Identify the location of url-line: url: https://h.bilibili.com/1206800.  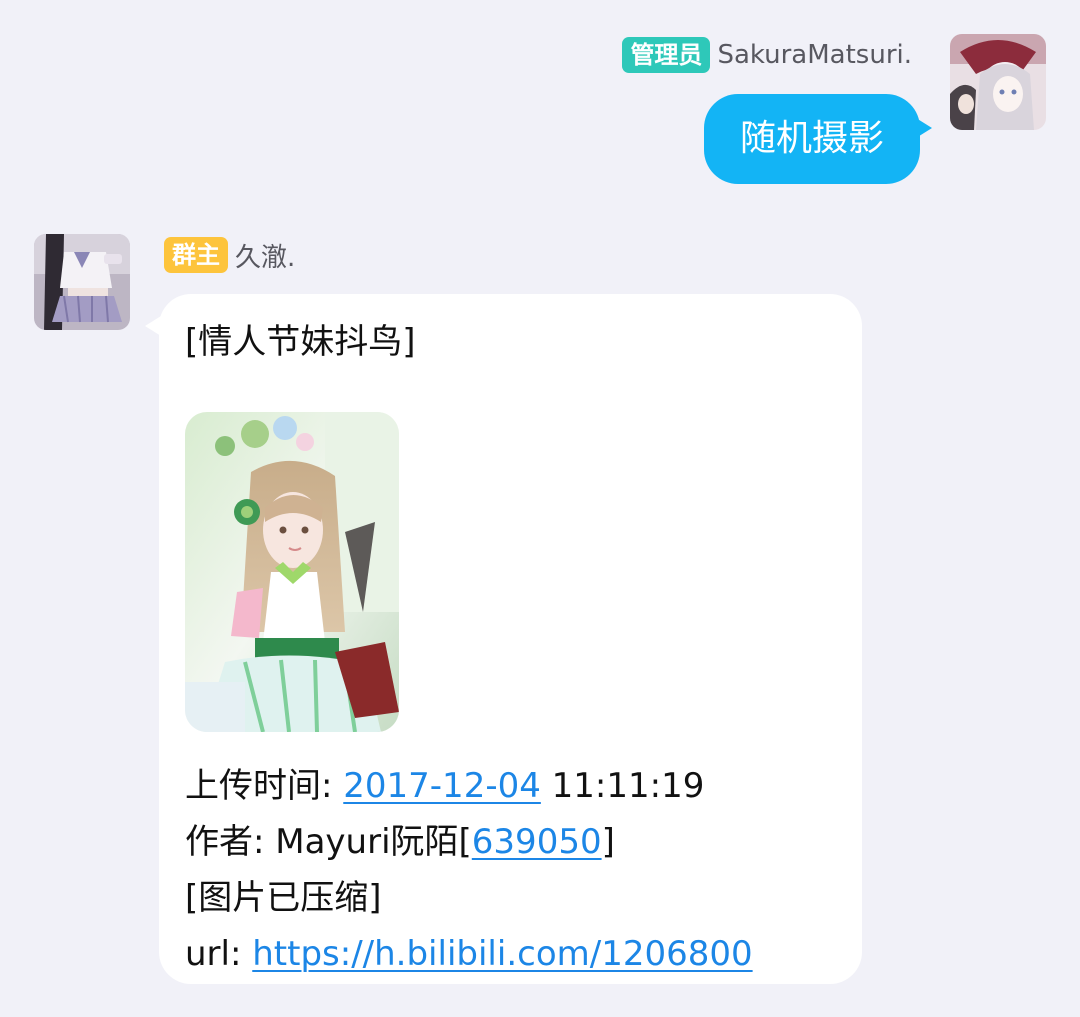
(510, 954).